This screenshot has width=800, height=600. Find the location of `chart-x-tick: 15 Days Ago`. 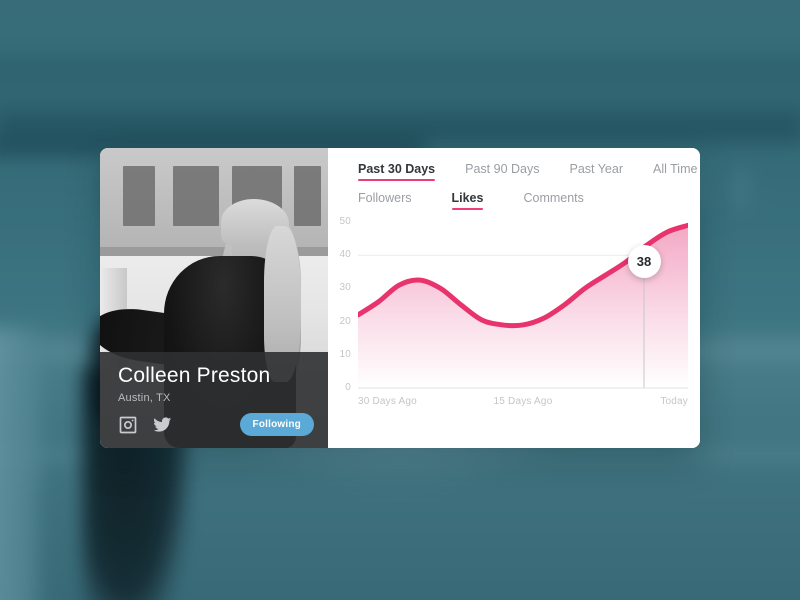

chart-x-tick: 15 Days Ago is located at coordinates (523, 401).